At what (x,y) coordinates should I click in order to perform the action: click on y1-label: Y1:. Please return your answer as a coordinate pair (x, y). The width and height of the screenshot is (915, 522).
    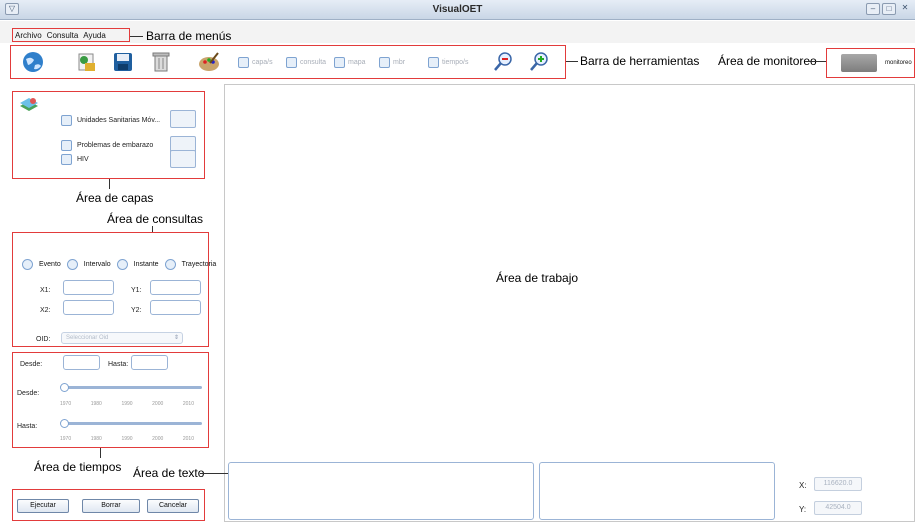
    Looking at the image, I should click on (136, 290).